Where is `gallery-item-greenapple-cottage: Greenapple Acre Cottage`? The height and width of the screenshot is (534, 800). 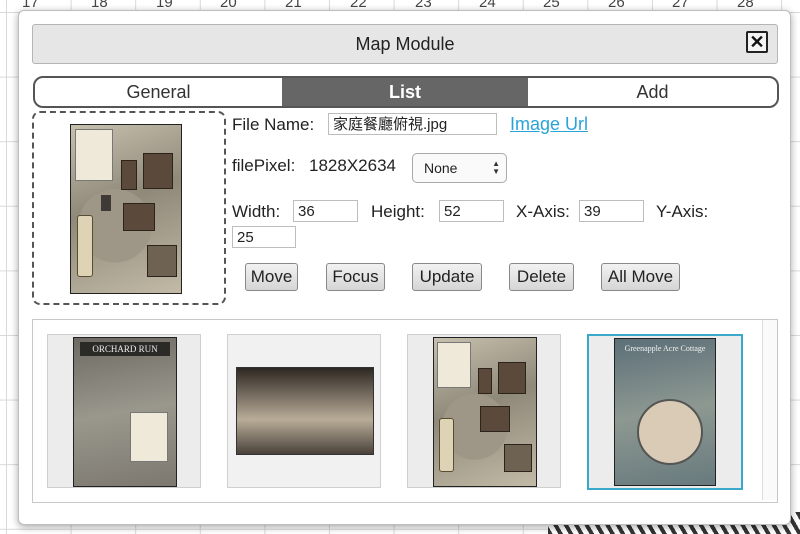
gallery-item-greenapple-cottage: Greenapple Acre Cottage is located at coordinates (665, 412).